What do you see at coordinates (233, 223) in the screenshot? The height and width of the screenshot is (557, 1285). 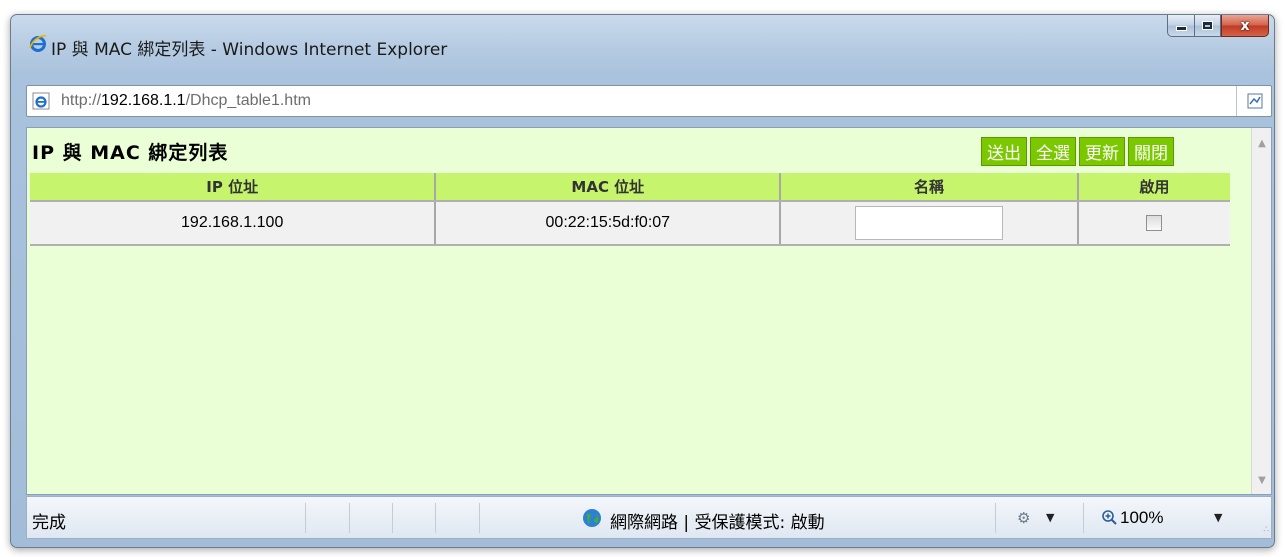 I see `cell-ip: 192.168.1.100` at bounding box center [233, 223].